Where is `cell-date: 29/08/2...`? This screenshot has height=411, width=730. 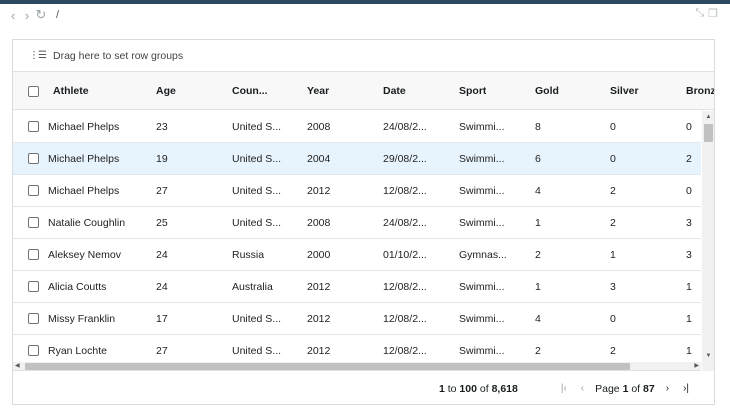 cell-date: 29/08/2... is located at coordinates (405, 158).